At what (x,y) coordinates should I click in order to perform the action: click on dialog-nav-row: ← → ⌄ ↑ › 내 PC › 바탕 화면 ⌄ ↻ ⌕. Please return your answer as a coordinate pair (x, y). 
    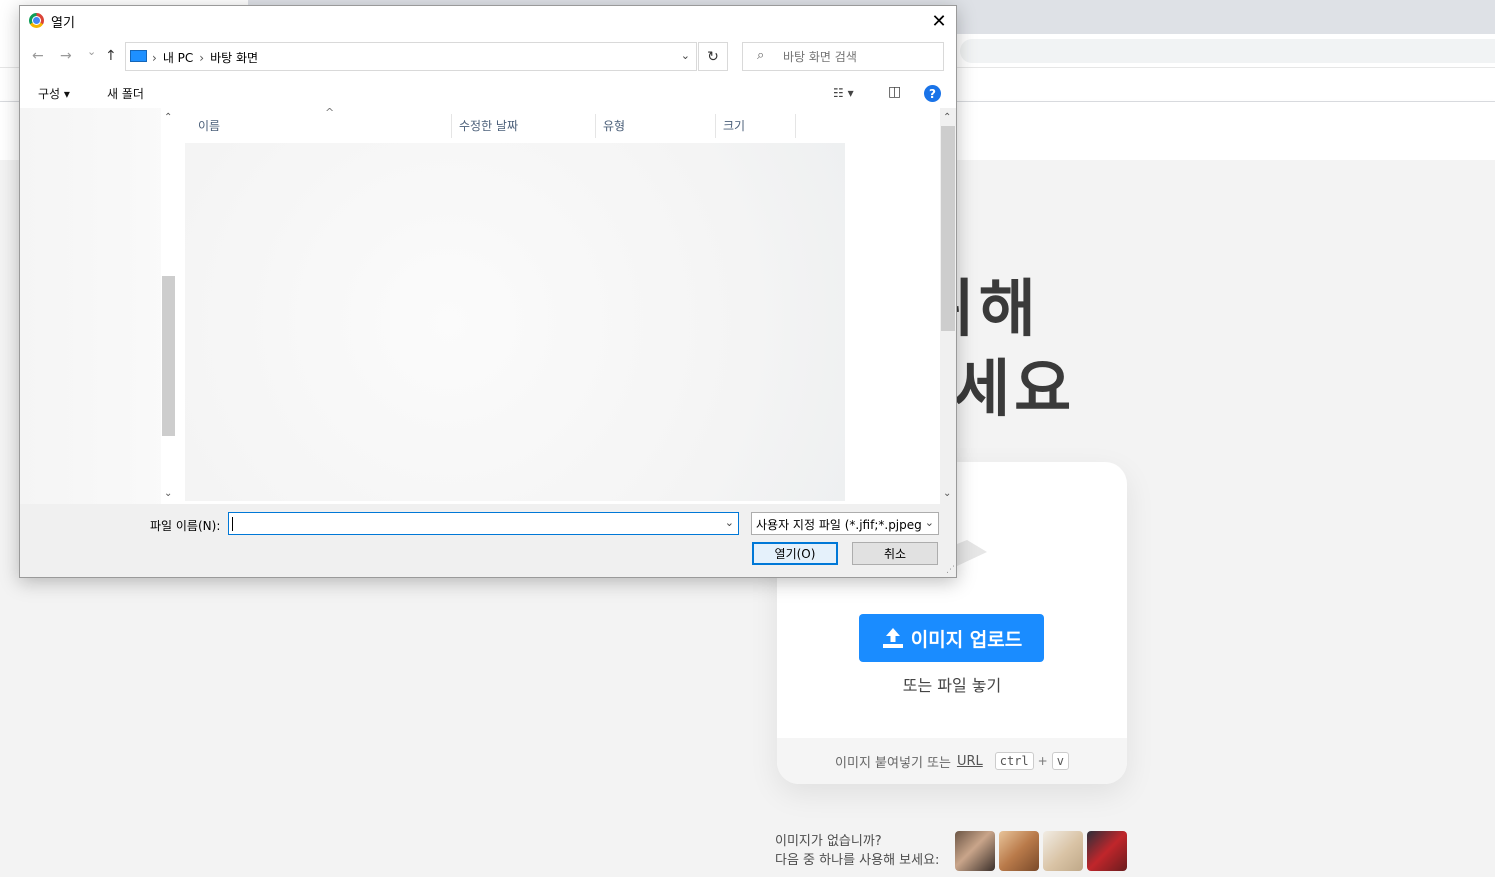
    Looking at the image, I should click on (488, 57).